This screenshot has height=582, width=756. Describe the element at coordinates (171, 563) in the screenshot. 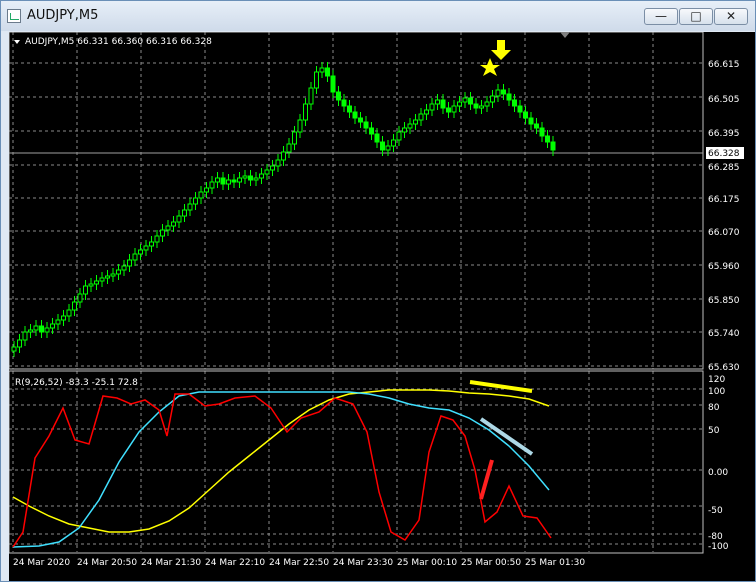

I see `time-tick: 24 Mar 21:30` at that location.